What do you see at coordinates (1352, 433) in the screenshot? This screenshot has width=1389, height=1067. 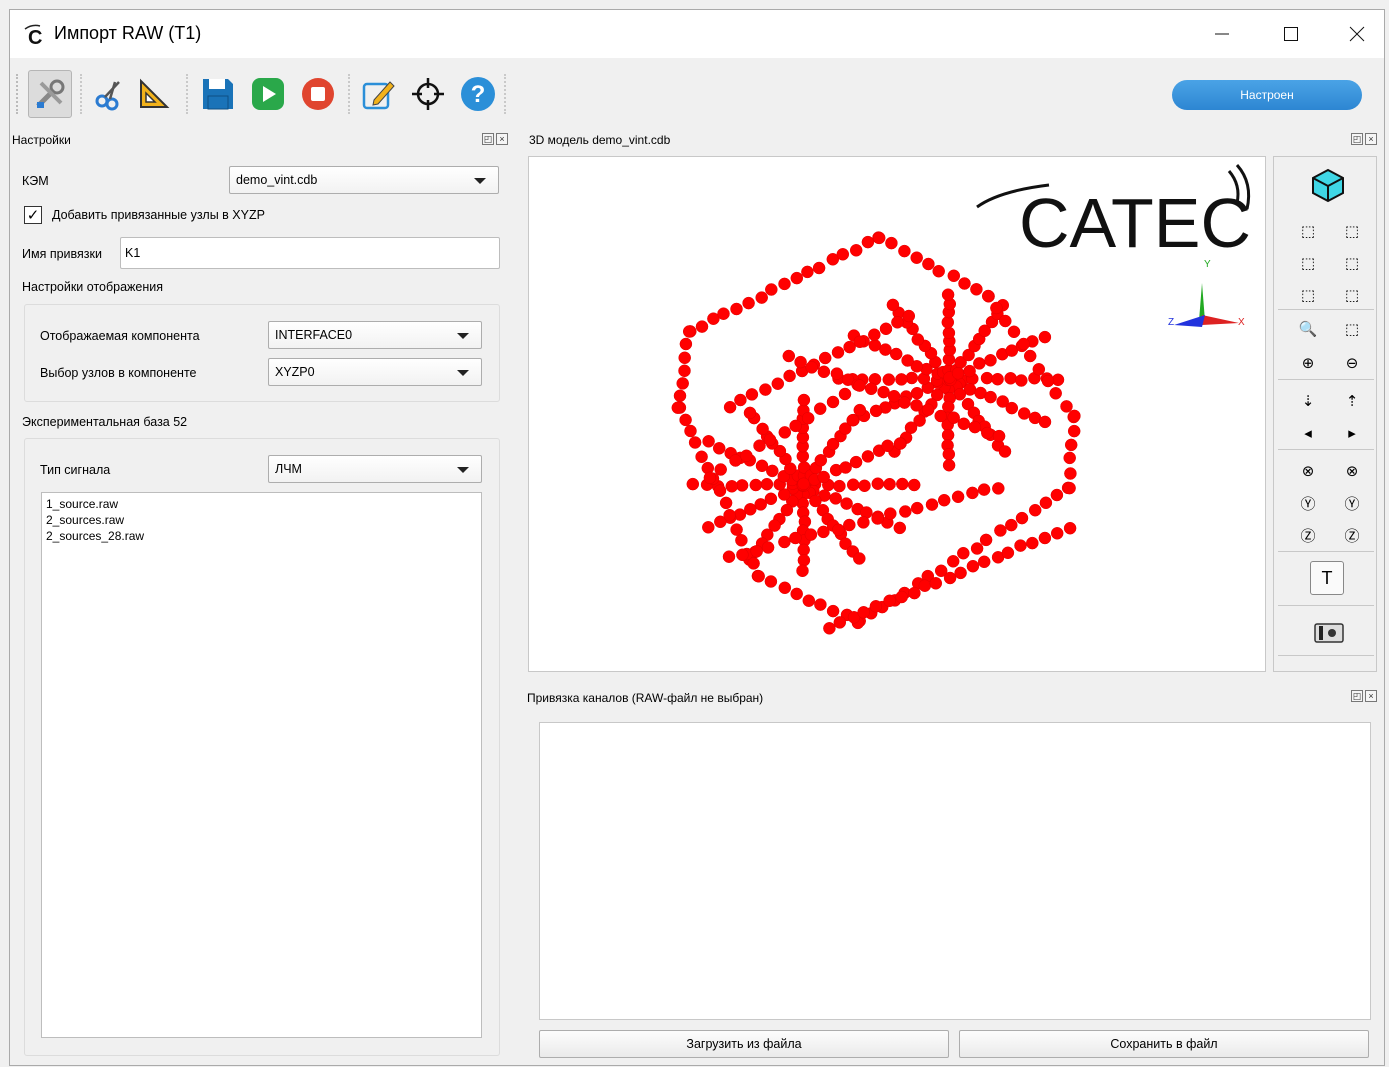 I see `pan-right-button: ▸` at bounding box center [1352, 433].